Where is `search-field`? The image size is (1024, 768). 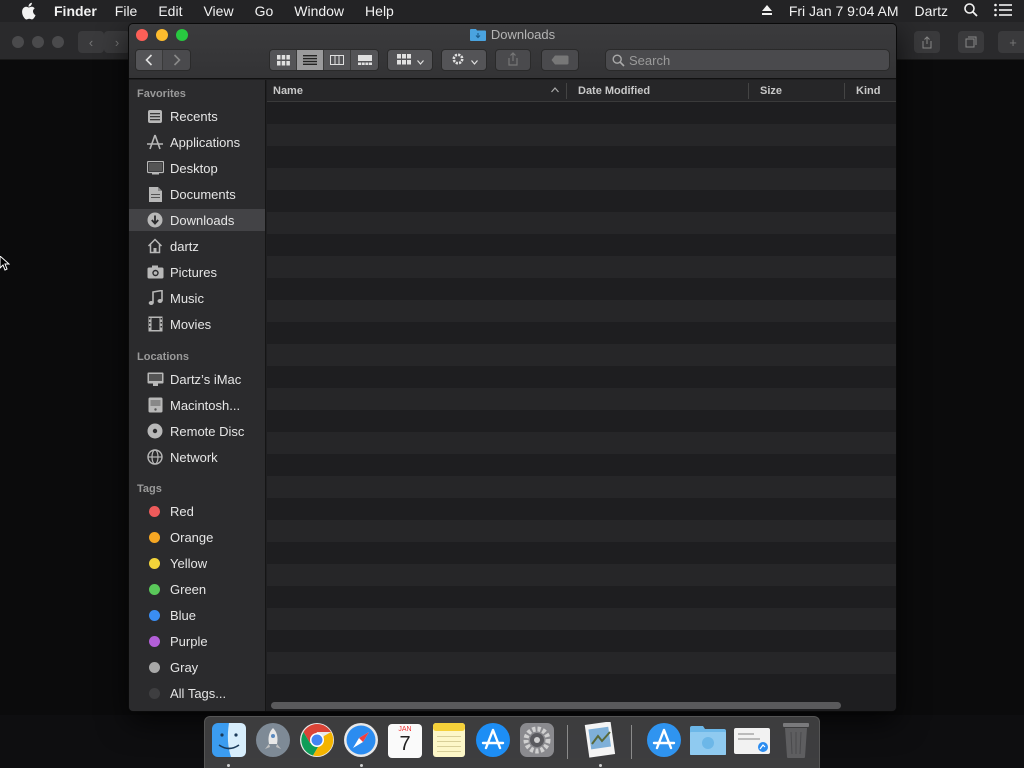 search-field is located at coordinates (747, 60).